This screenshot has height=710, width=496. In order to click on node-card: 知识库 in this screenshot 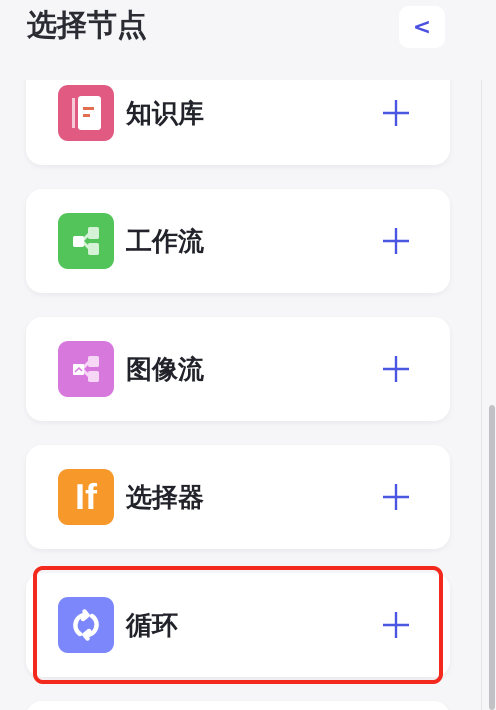, I will do `click(238, 122)`.